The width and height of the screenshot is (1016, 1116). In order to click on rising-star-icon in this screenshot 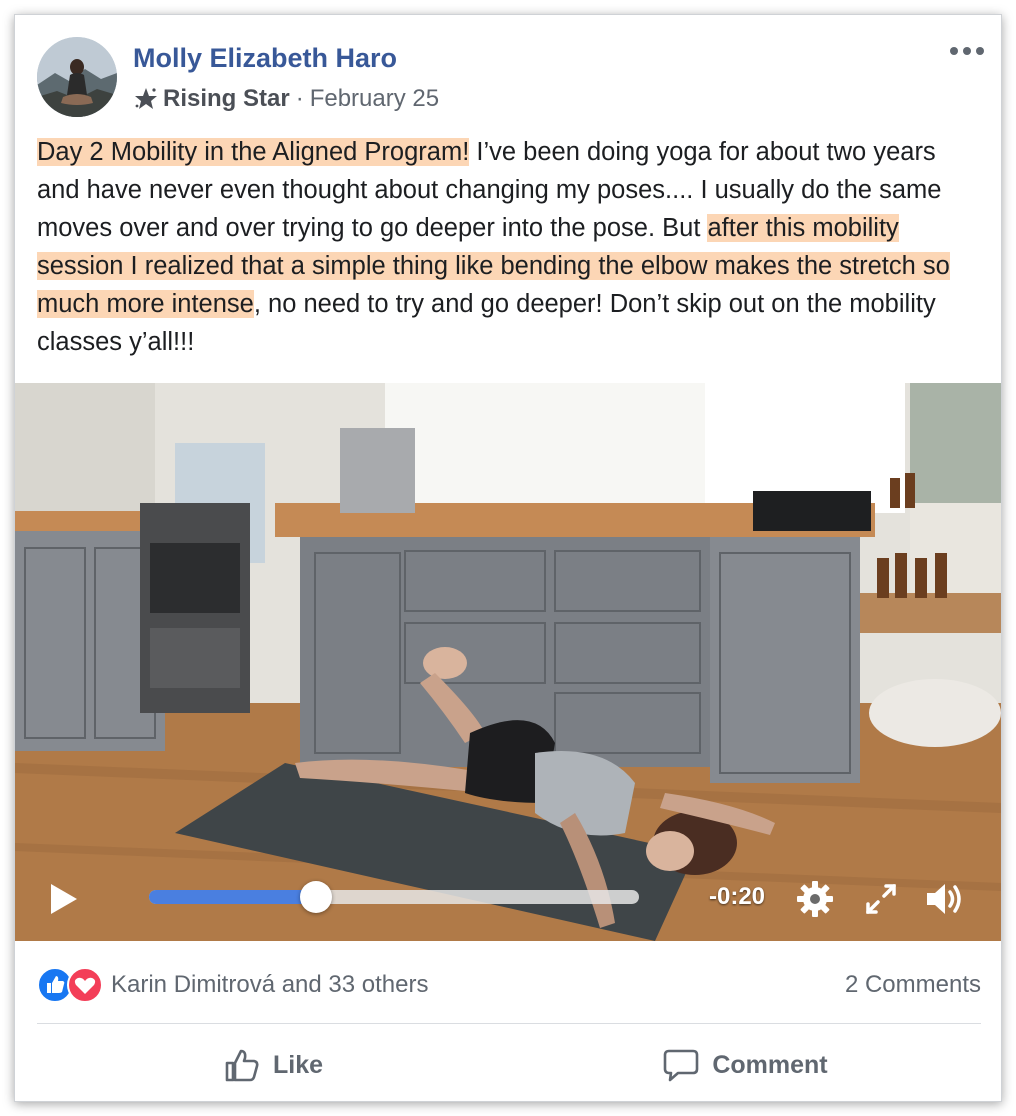, I will do `click(146, 99)`.